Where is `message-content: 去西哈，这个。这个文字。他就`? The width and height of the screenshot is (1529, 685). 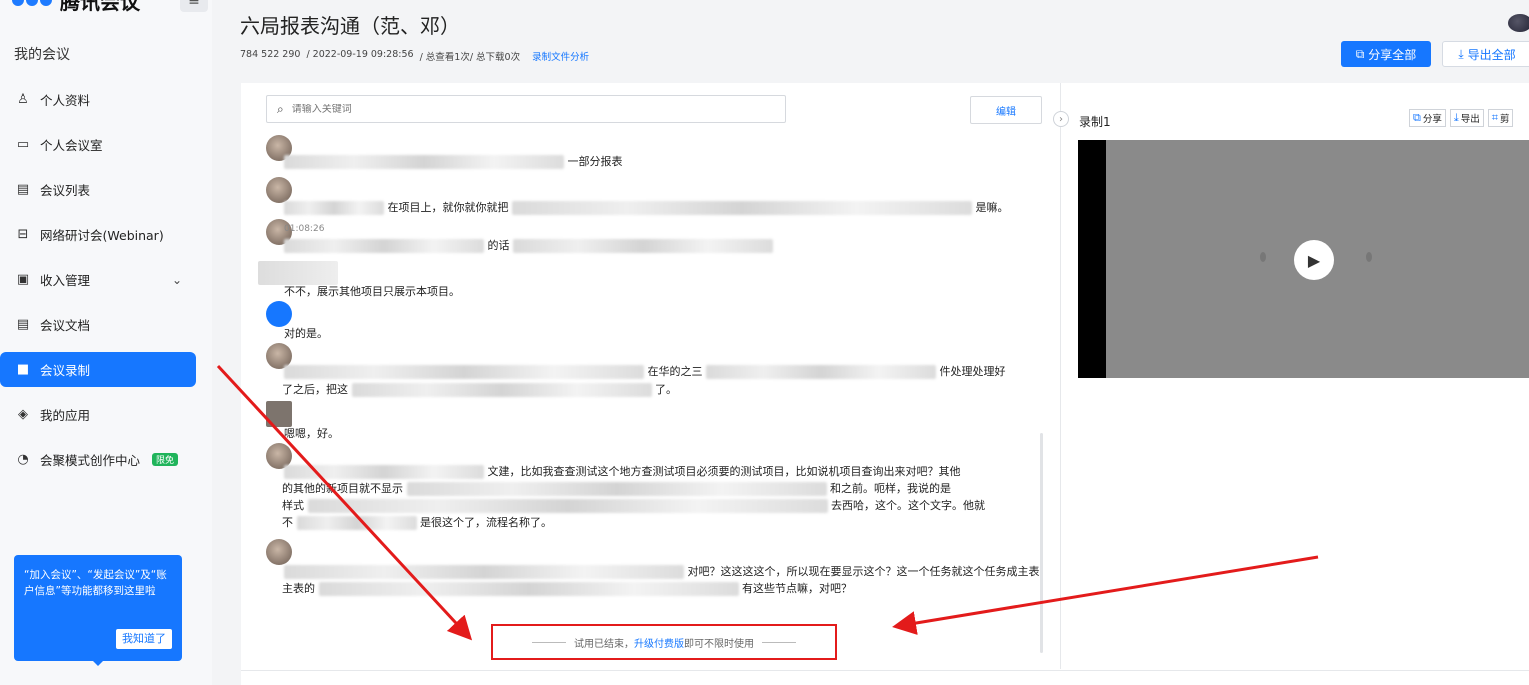 message-content: 去西哈，这个。这个文字。他就 is located at coordinates (908, 505).